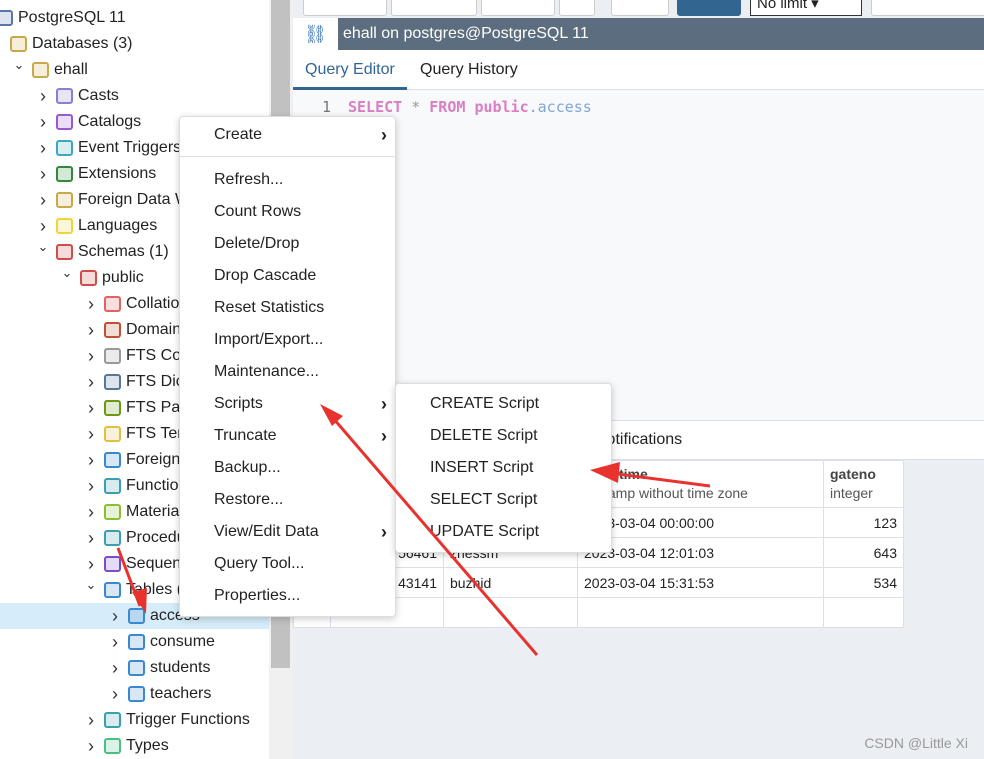 This screenshot has height=759, width=984. I want to click on copy-paste-buttons, so click(518, 8).